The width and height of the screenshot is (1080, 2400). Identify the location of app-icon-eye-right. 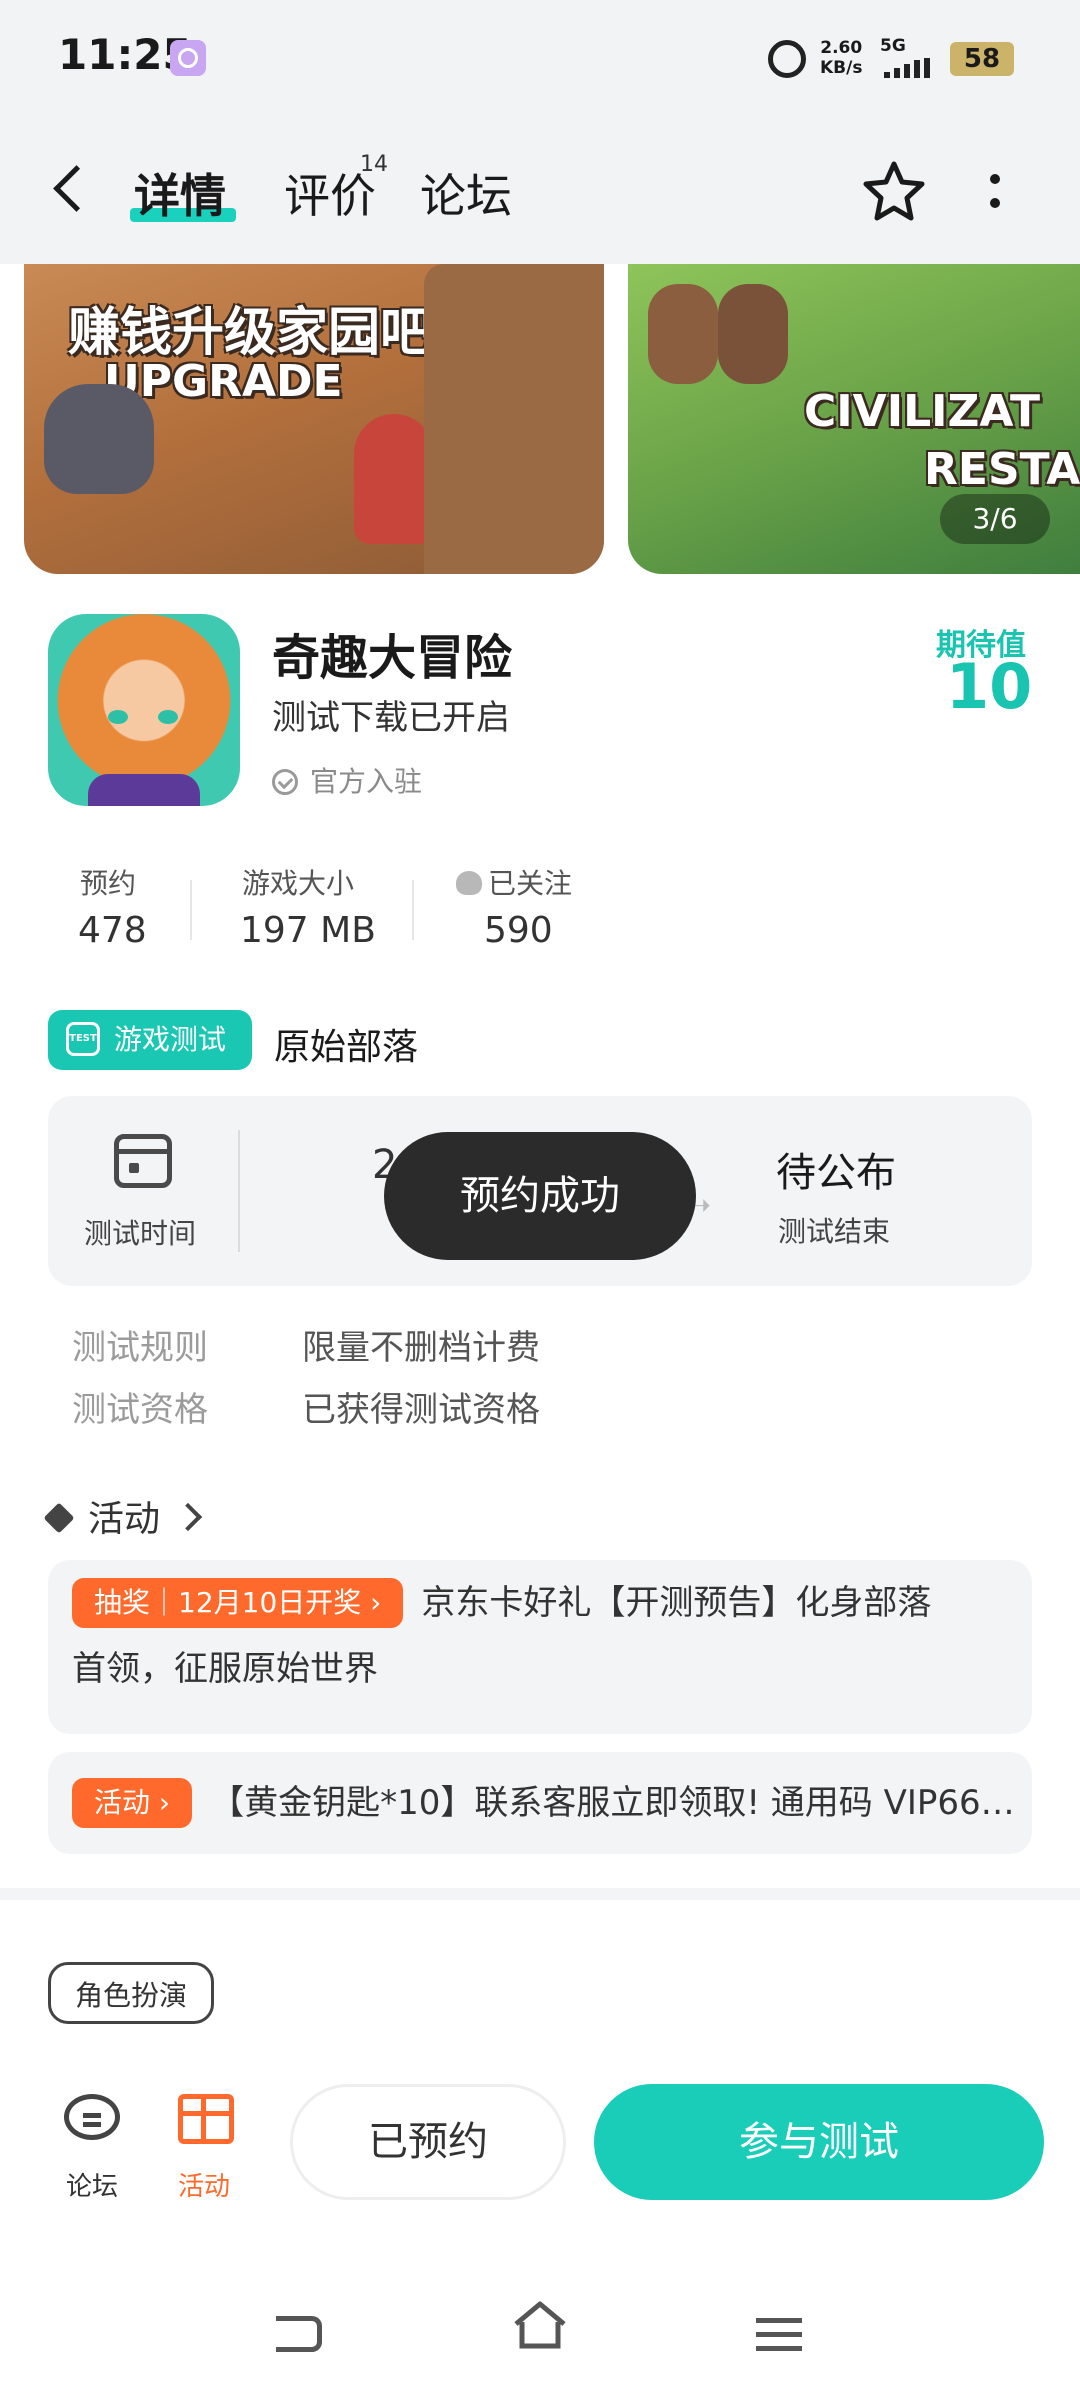
(168, 717).